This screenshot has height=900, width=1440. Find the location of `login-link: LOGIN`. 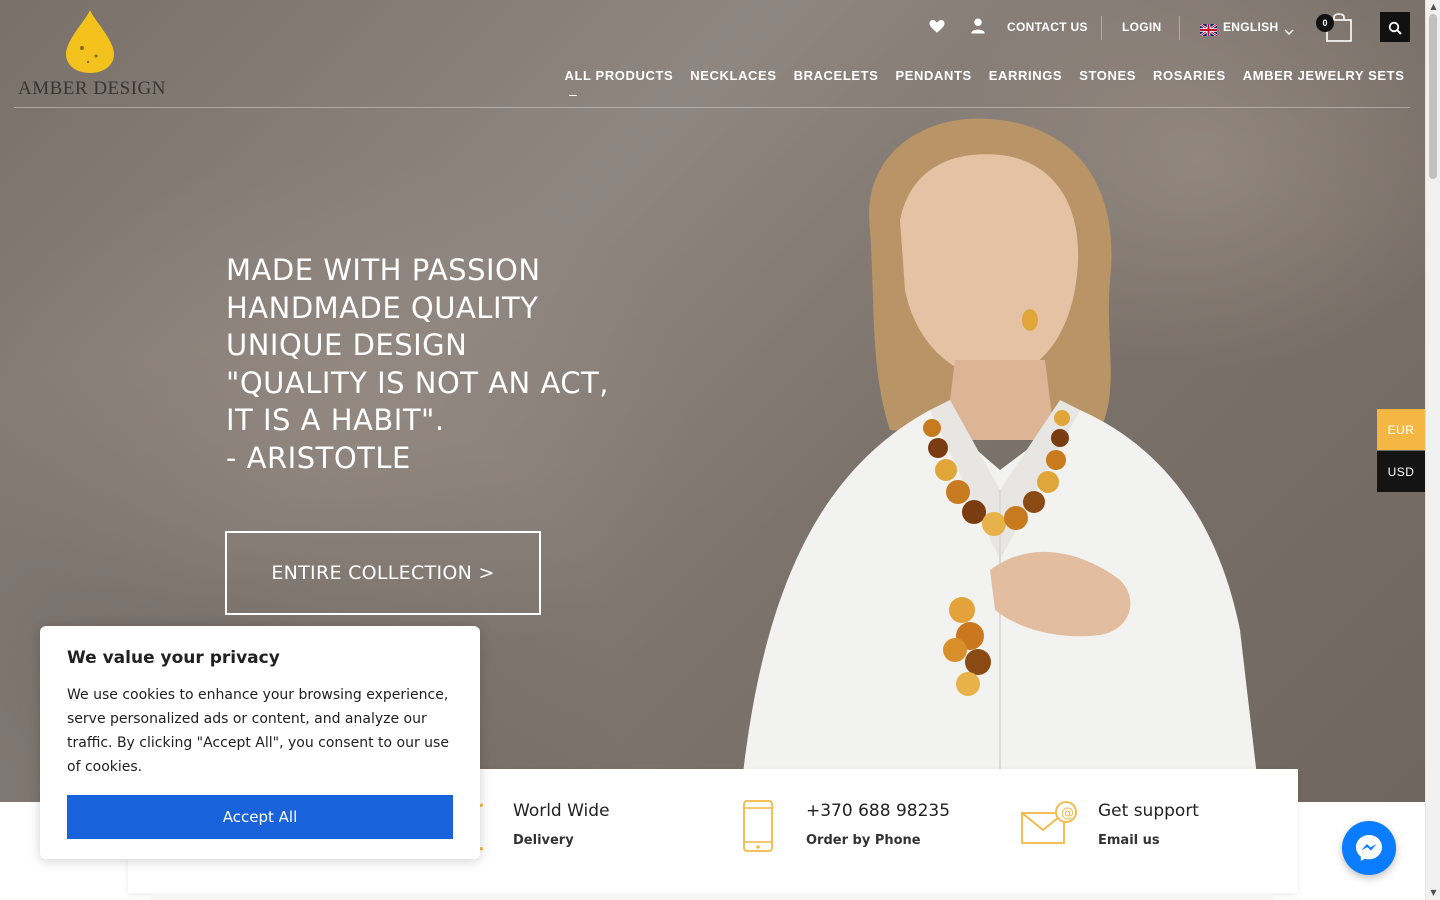

login-link: LOGIN is located at coordinates (1142, 27).